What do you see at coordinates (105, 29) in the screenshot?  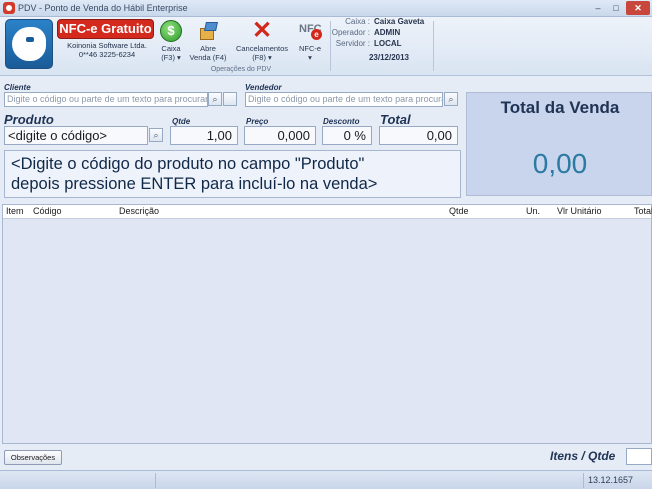 I see `nfce-gratuito-badge: NFC-e Gratuito` at bounding box center [105, 29].